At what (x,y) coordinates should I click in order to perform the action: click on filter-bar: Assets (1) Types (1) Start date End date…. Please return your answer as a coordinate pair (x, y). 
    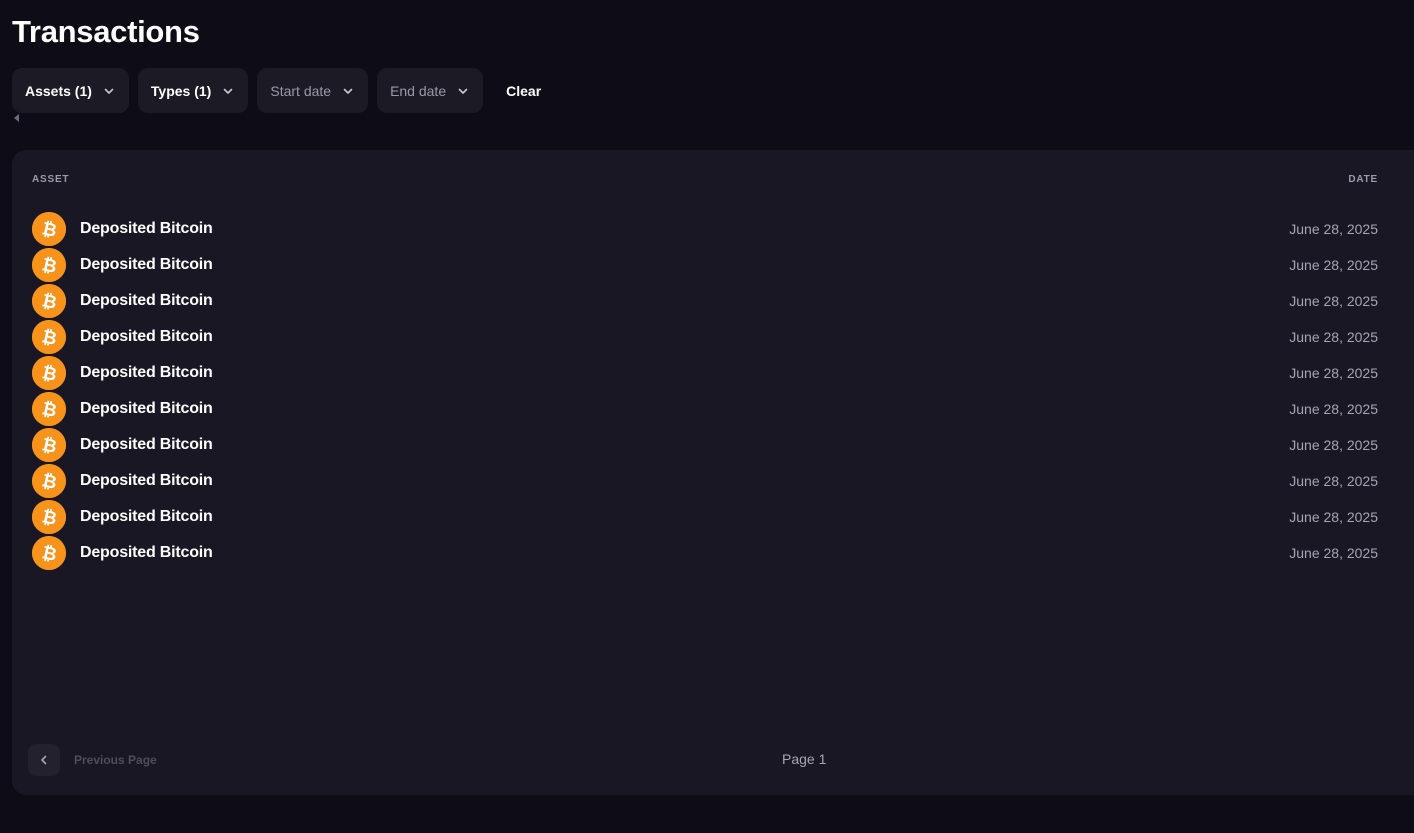
    Looking at the image, I should click on (276, 90).